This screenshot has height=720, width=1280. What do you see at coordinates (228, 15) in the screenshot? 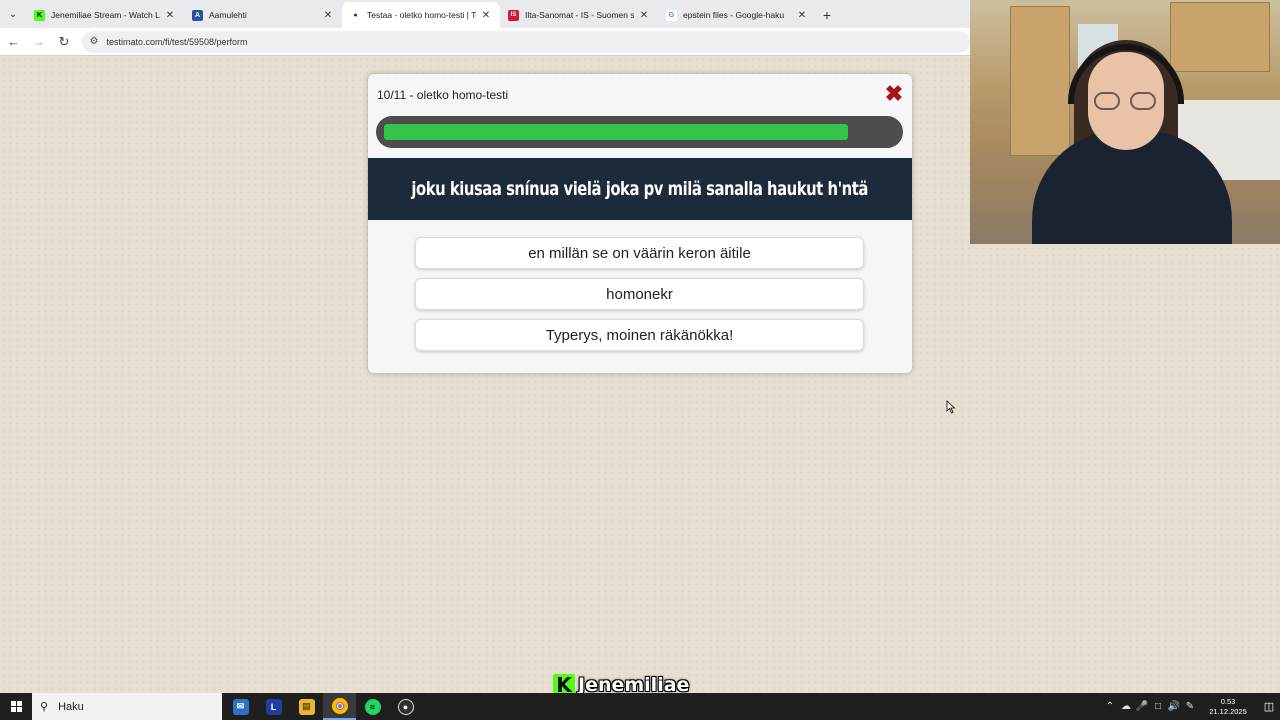
I see `tab-title: Aamulehti` at bounding box center [228, 15].